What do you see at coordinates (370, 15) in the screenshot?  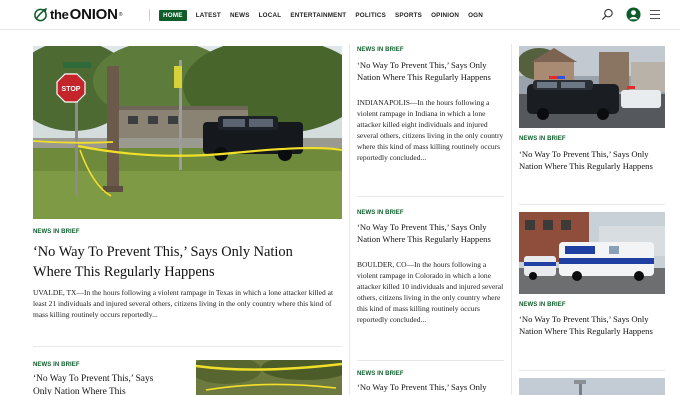 I see `nav-politics: POLITICS` at bounding box center [370, 15].